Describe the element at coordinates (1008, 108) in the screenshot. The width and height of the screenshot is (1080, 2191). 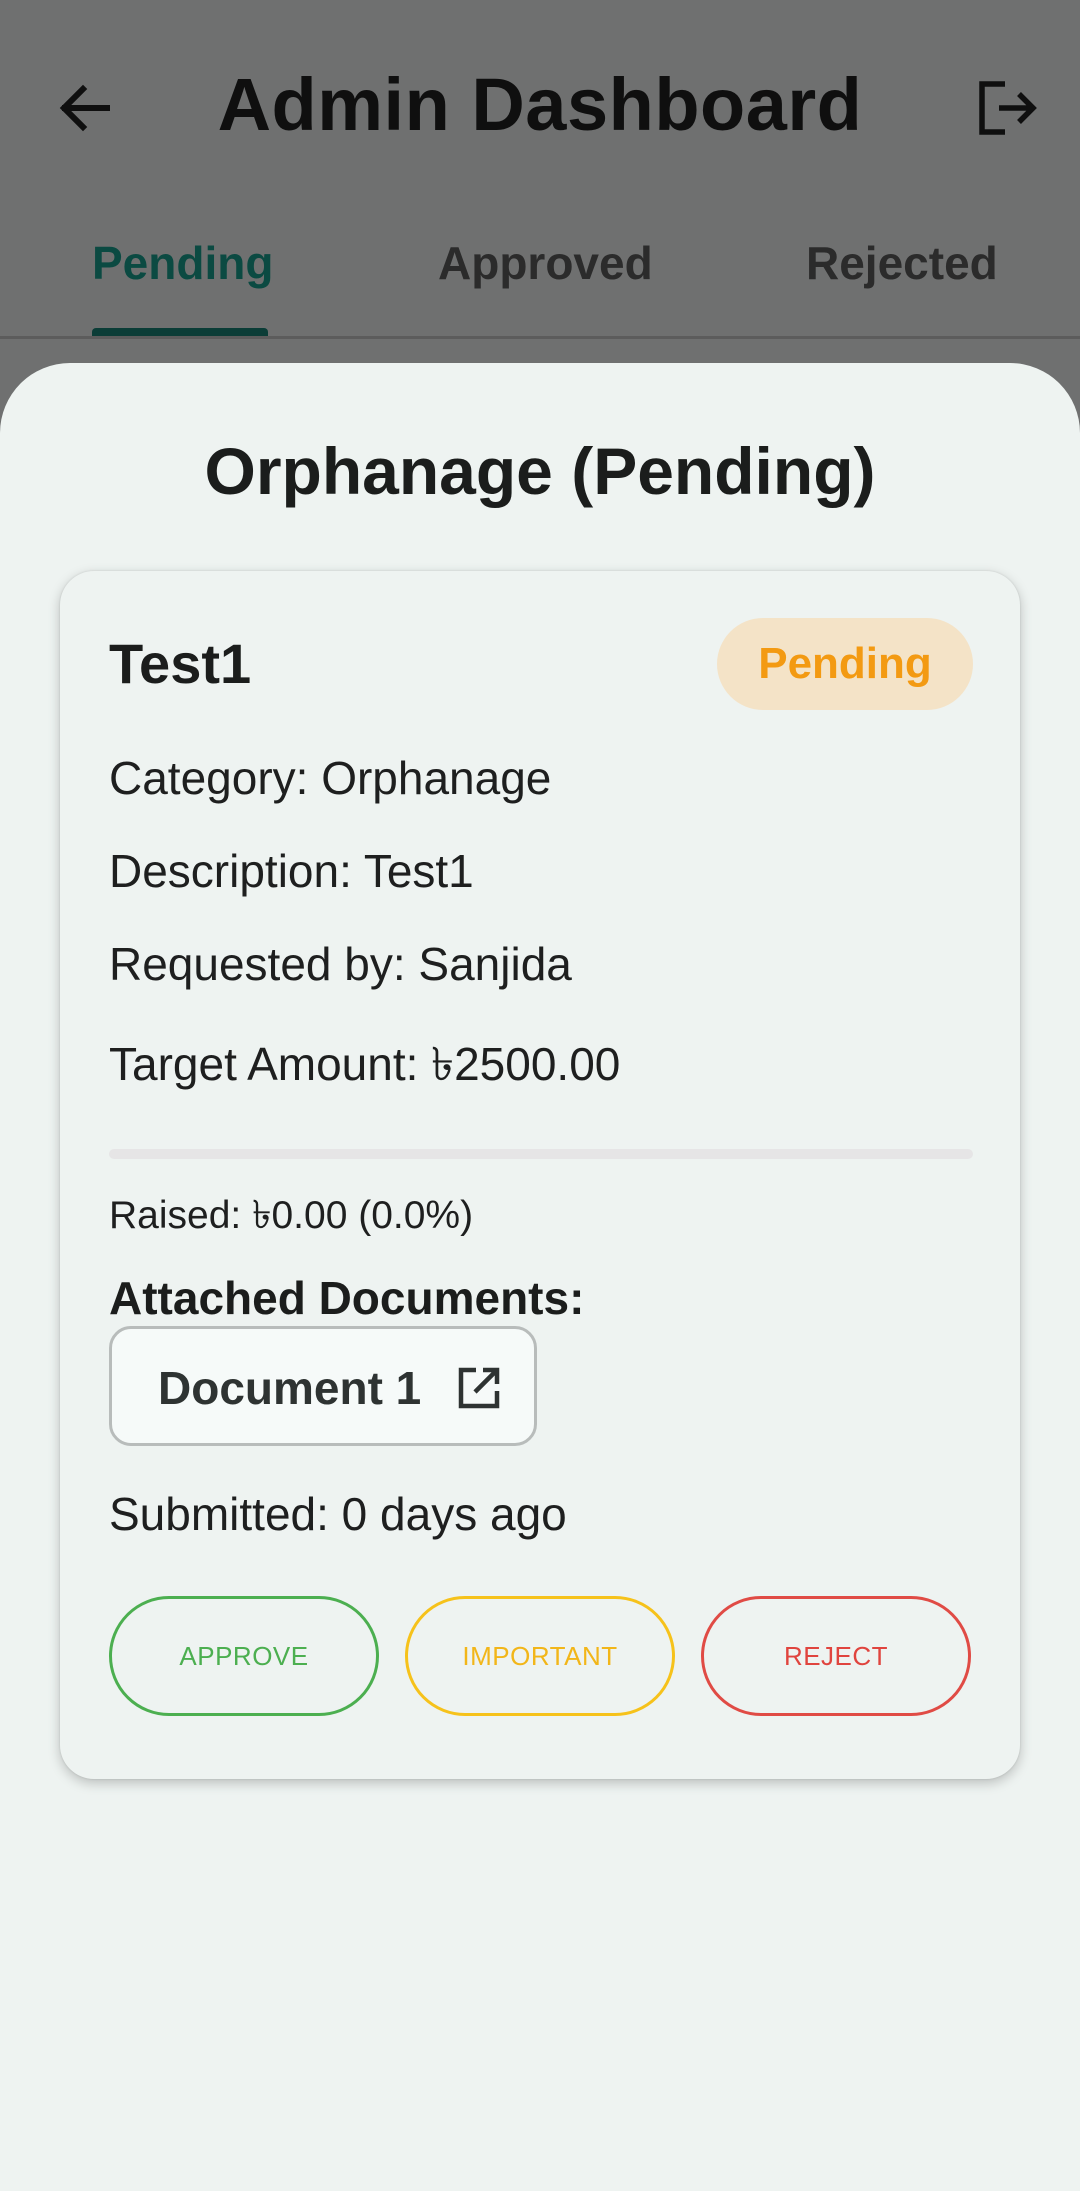
I see `logout-icon` at that location.